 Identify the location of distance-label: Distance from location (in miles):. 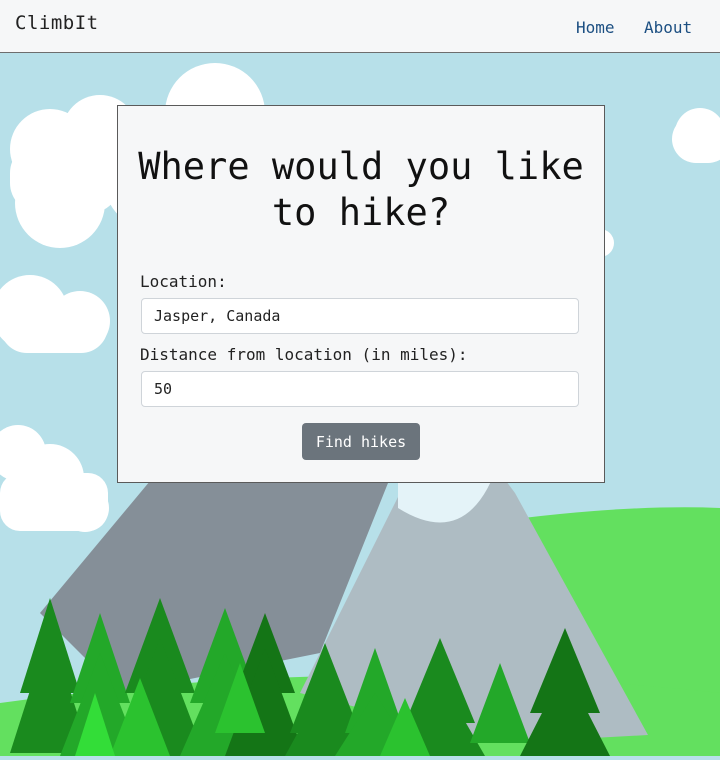
(304, 354).